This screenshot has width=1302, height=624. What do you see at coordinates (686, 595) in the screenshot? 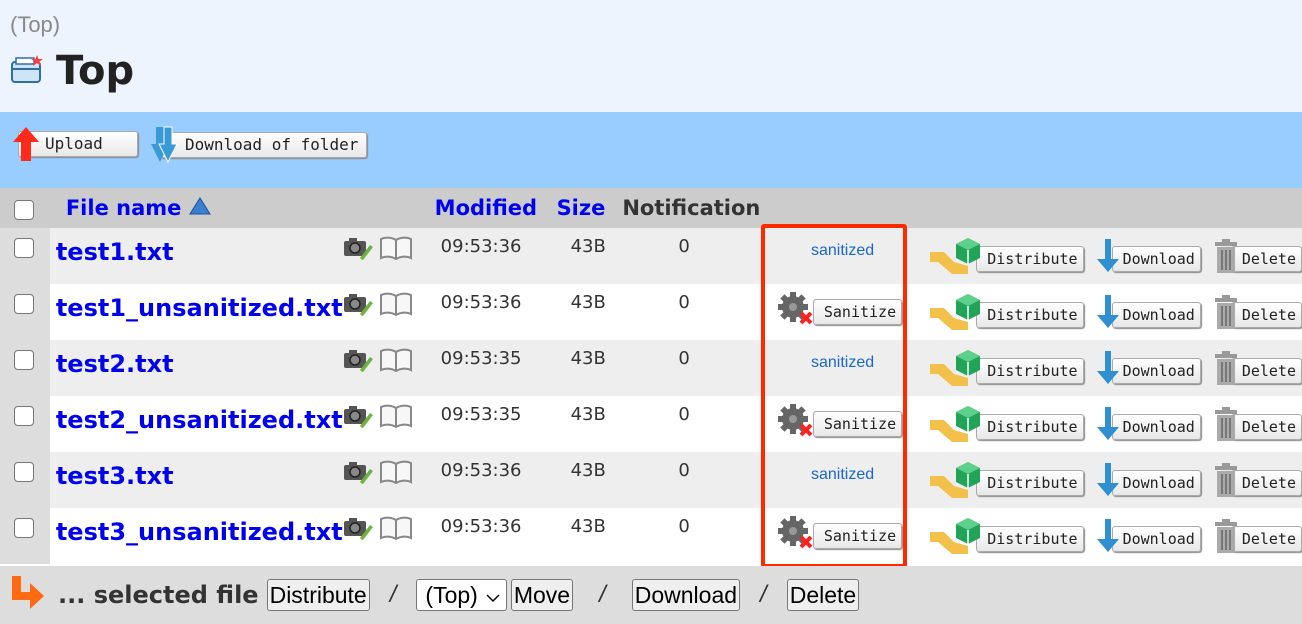
I see `bulk-download-button: Download` at bounding box center [686, 595].